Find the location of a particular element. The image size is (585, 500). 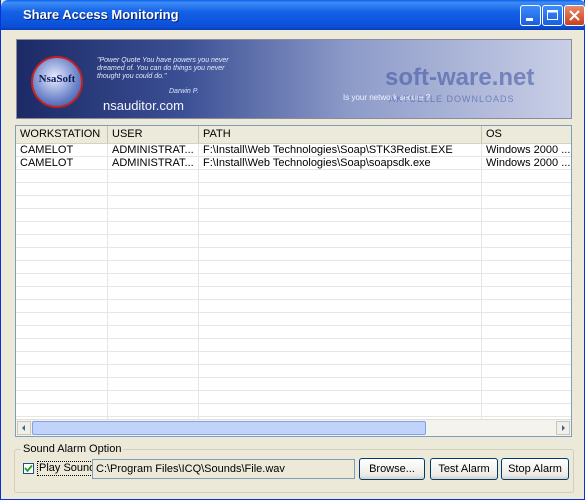

stop-alarm-button: Stop Alarm is located at coordinates (535, 469).